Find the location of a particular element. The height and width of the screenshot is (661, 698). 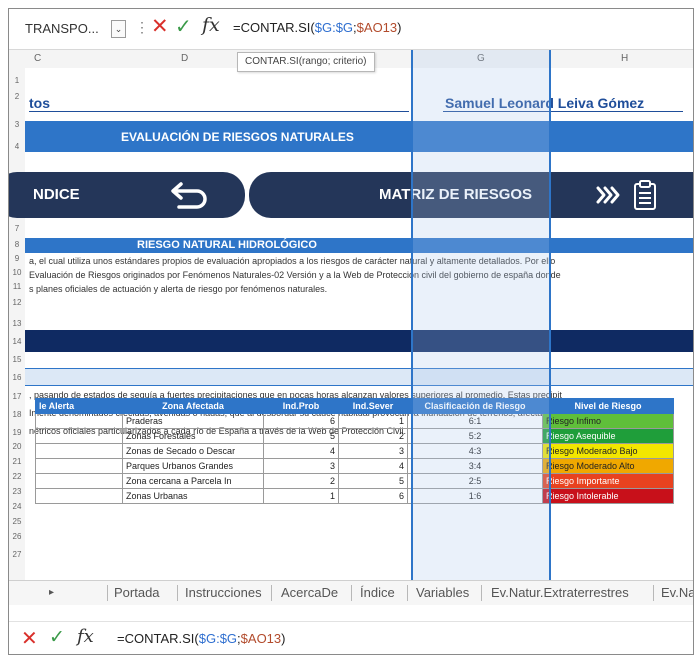

row-header: 15 is located at coordinates (17, 359).